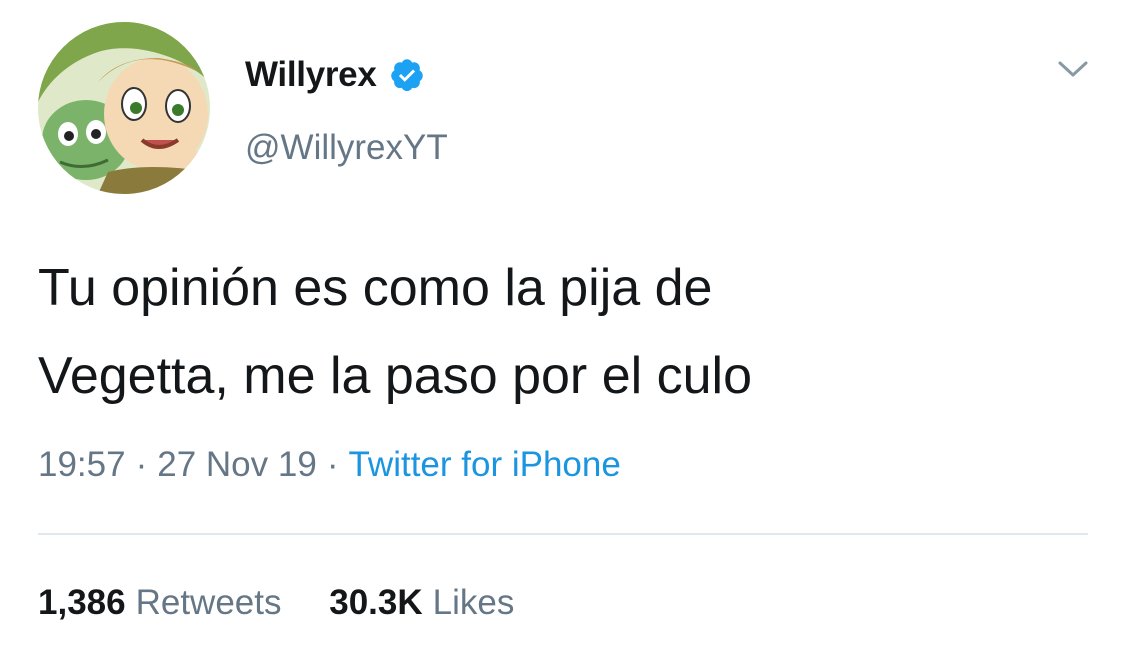  What do you see at coordinates (375, 288) in the screenshot?
I see `tweet-text-line: Tu opinión es como la pija de` at bounding box center [375, 288].